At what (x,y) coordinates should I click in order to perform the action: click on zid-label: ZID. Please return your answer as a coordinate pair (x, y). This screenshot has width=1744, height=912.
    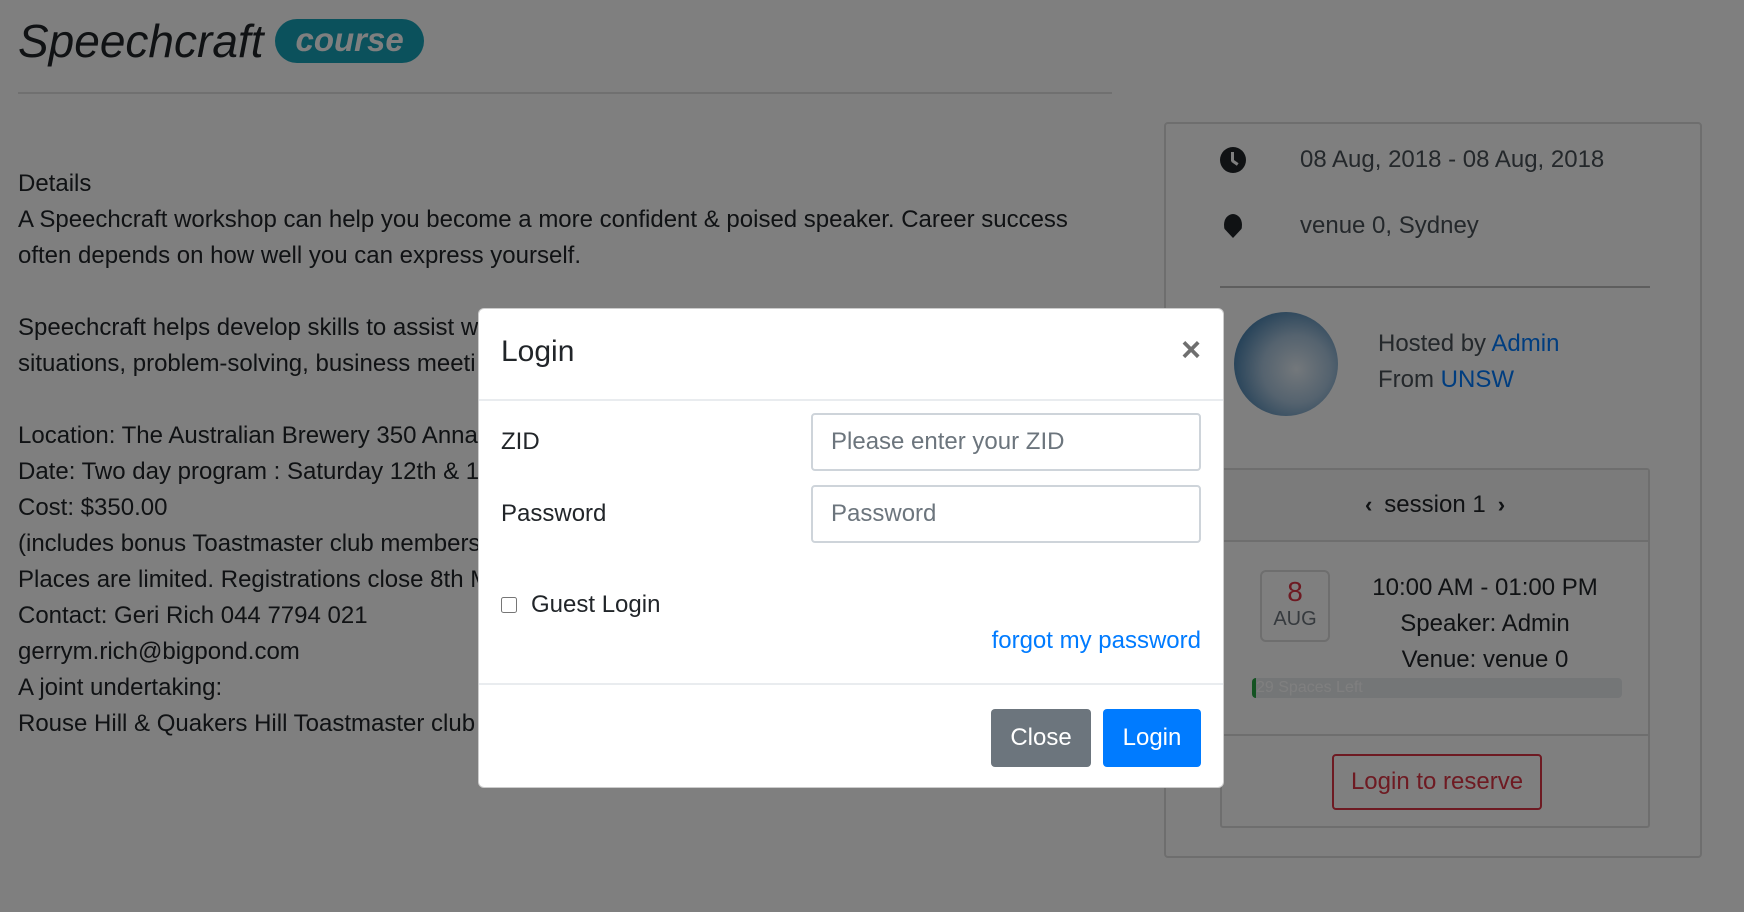
    Looking at the image, I should click on (520, 441).